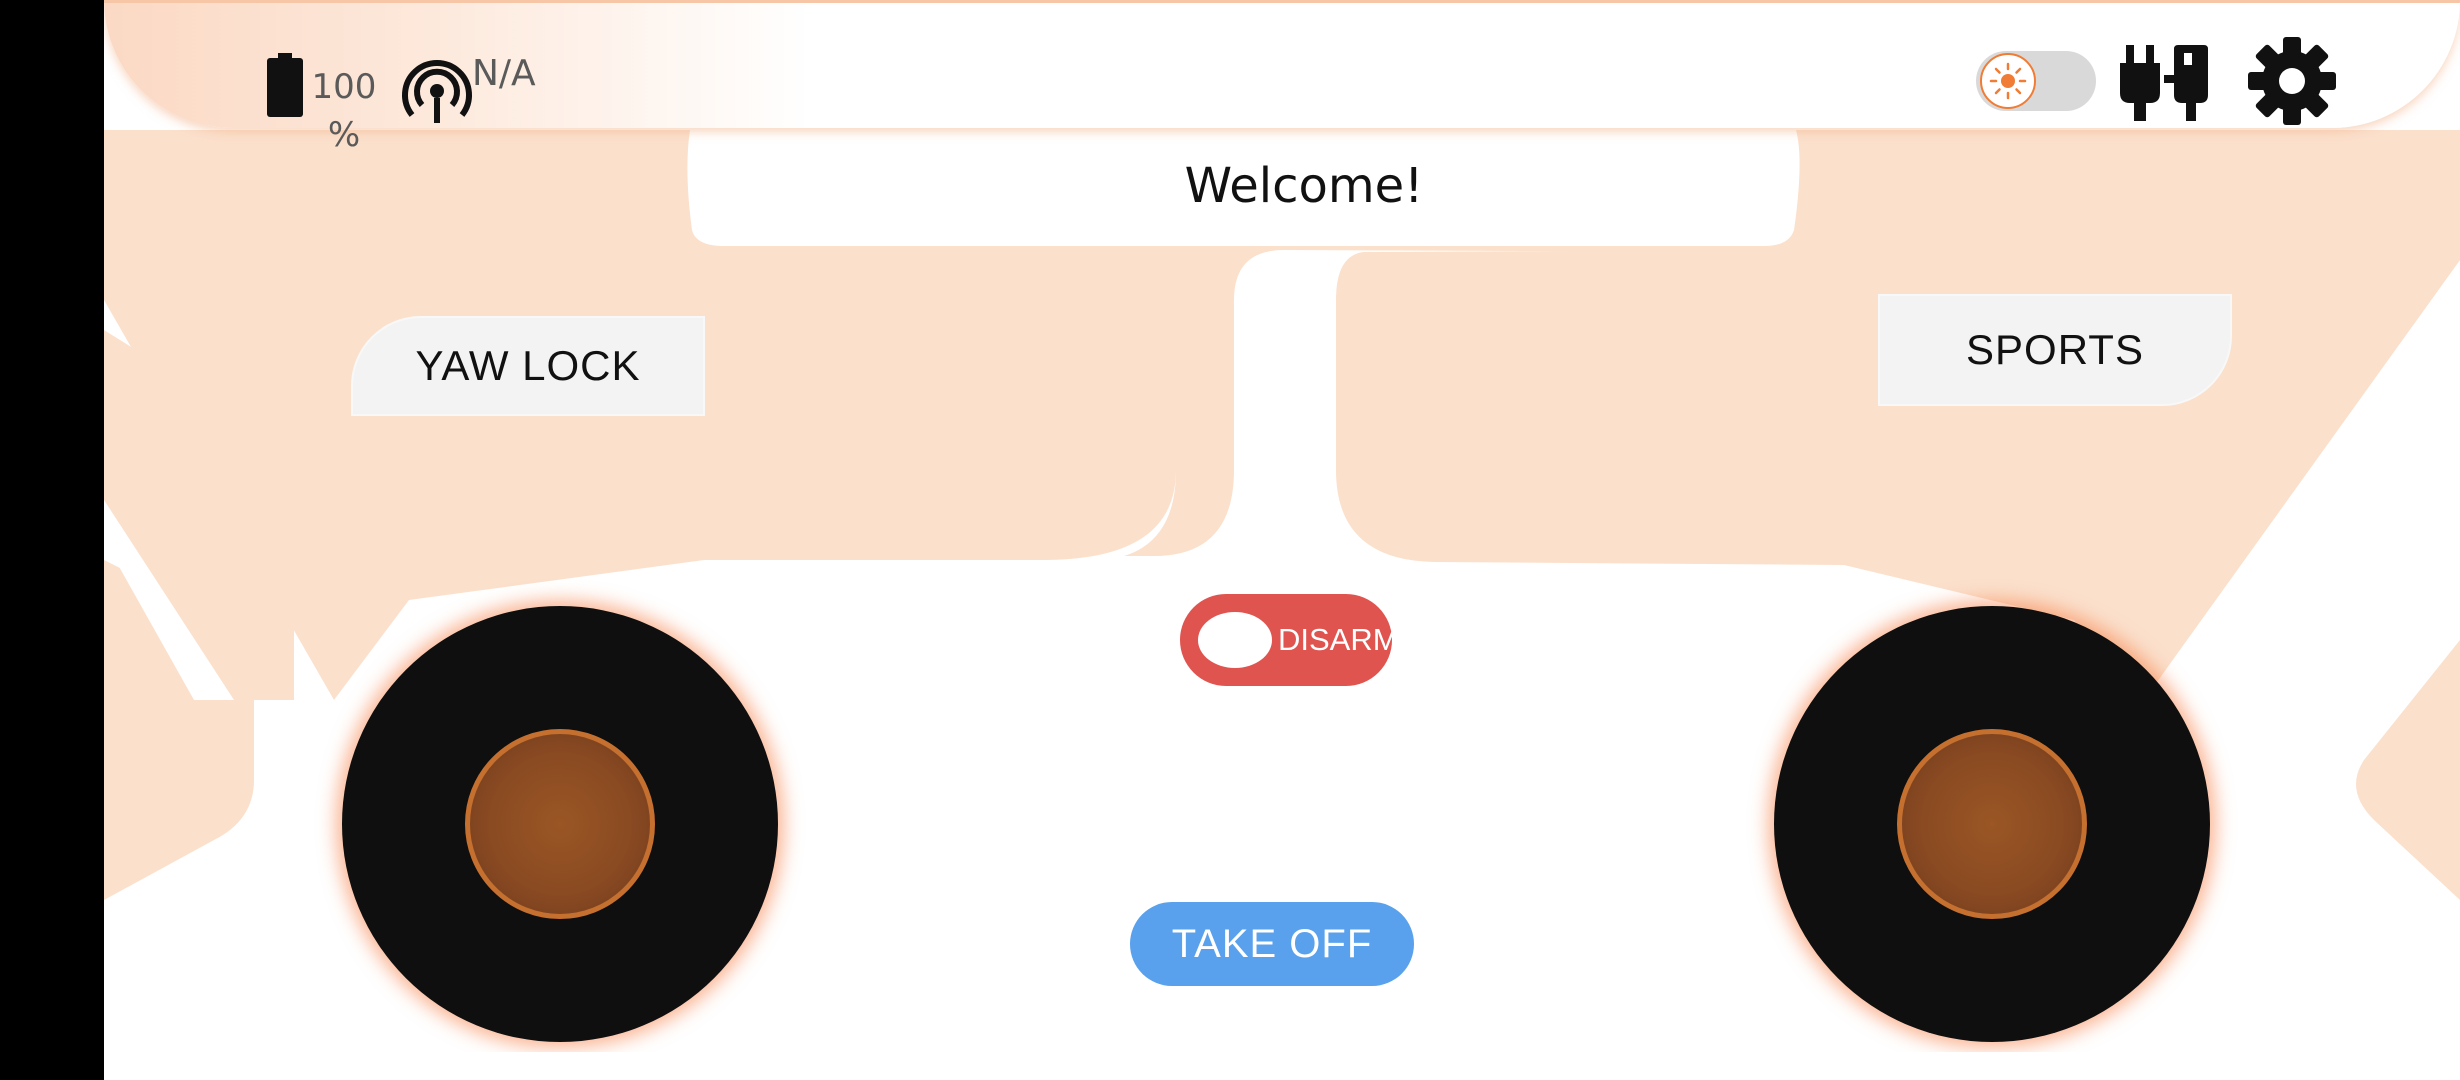 The height and width of the screenshot is (1080, 2460). I want to click on left-joystick-knob, so click(560, 824).